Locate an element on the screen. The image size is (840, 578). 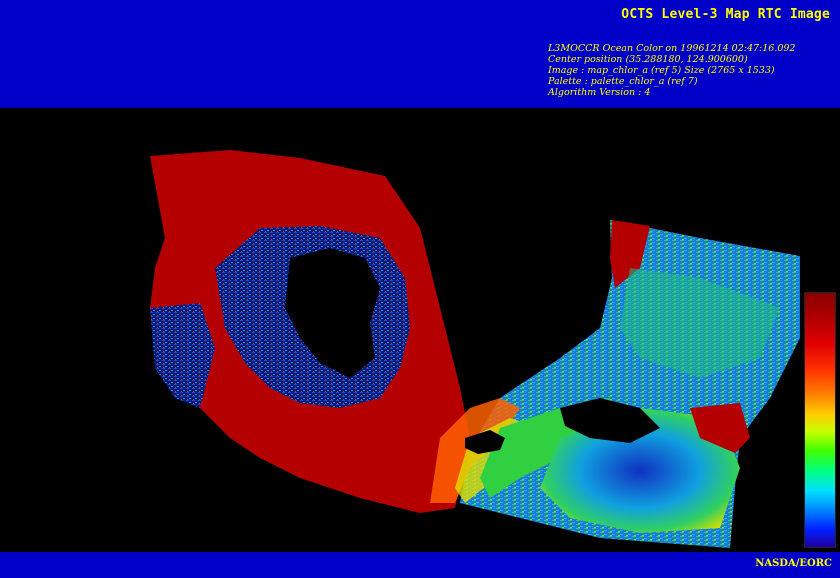
footer-banner: NASDA/EORC is located at coordinates (420, 565).